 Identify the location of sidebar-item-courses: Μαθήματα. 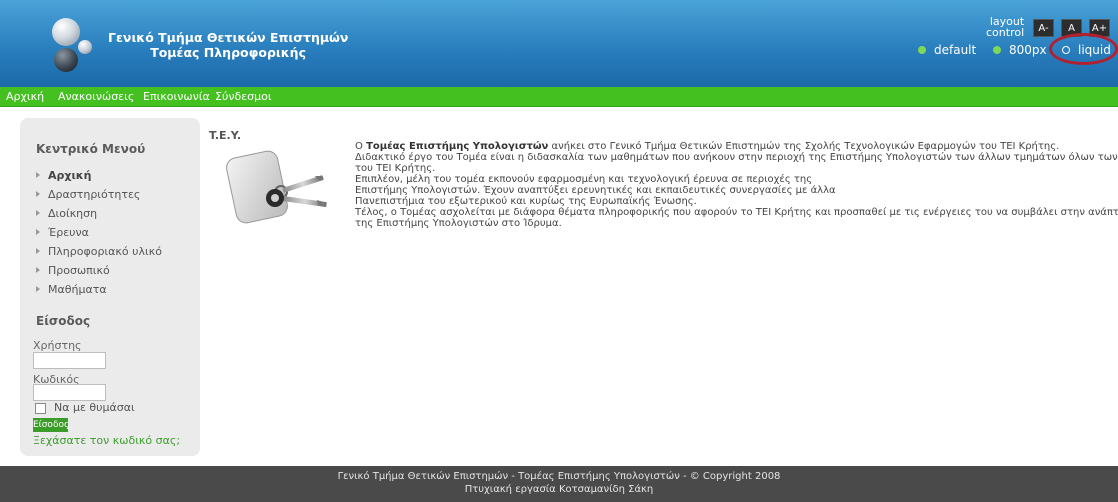
(71, 289).